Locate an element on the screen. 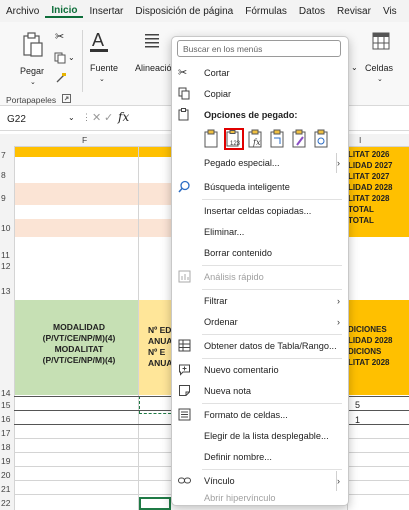 Image resolution: width=409 pixels, height=510 pixels. search-icon is located at coordinates (185, 187).